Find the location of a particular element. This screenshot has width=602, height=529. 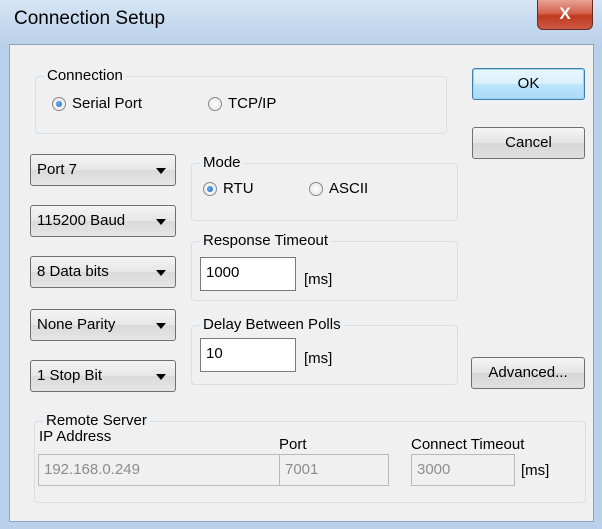

response-timeout-group: Response Timeout 1000 [ms] is located at coordinates (324, 266).